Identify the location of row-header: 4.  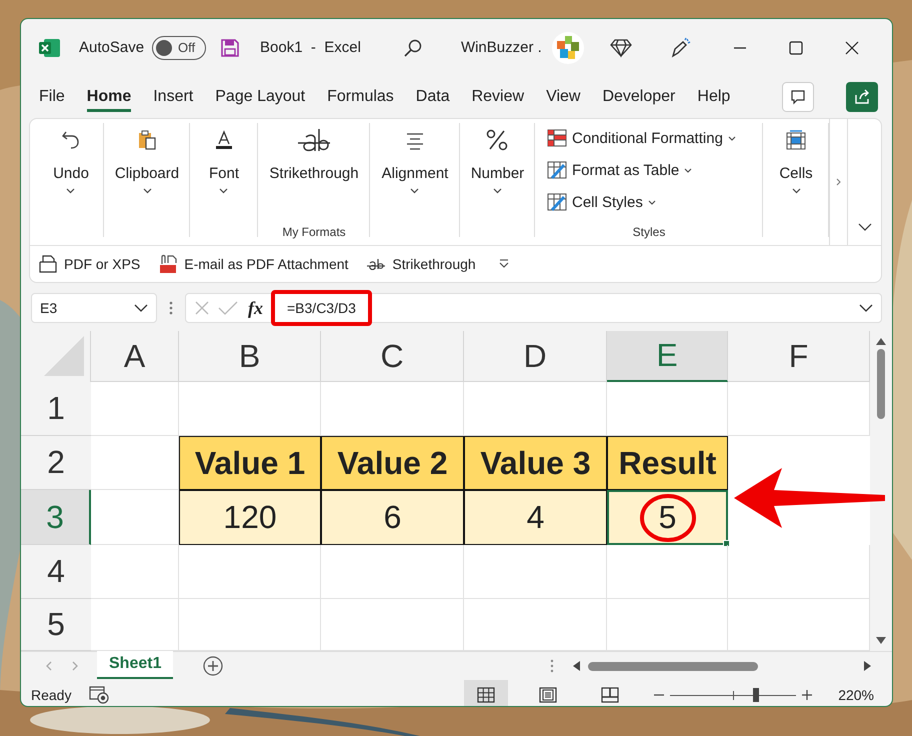
(56, 572).